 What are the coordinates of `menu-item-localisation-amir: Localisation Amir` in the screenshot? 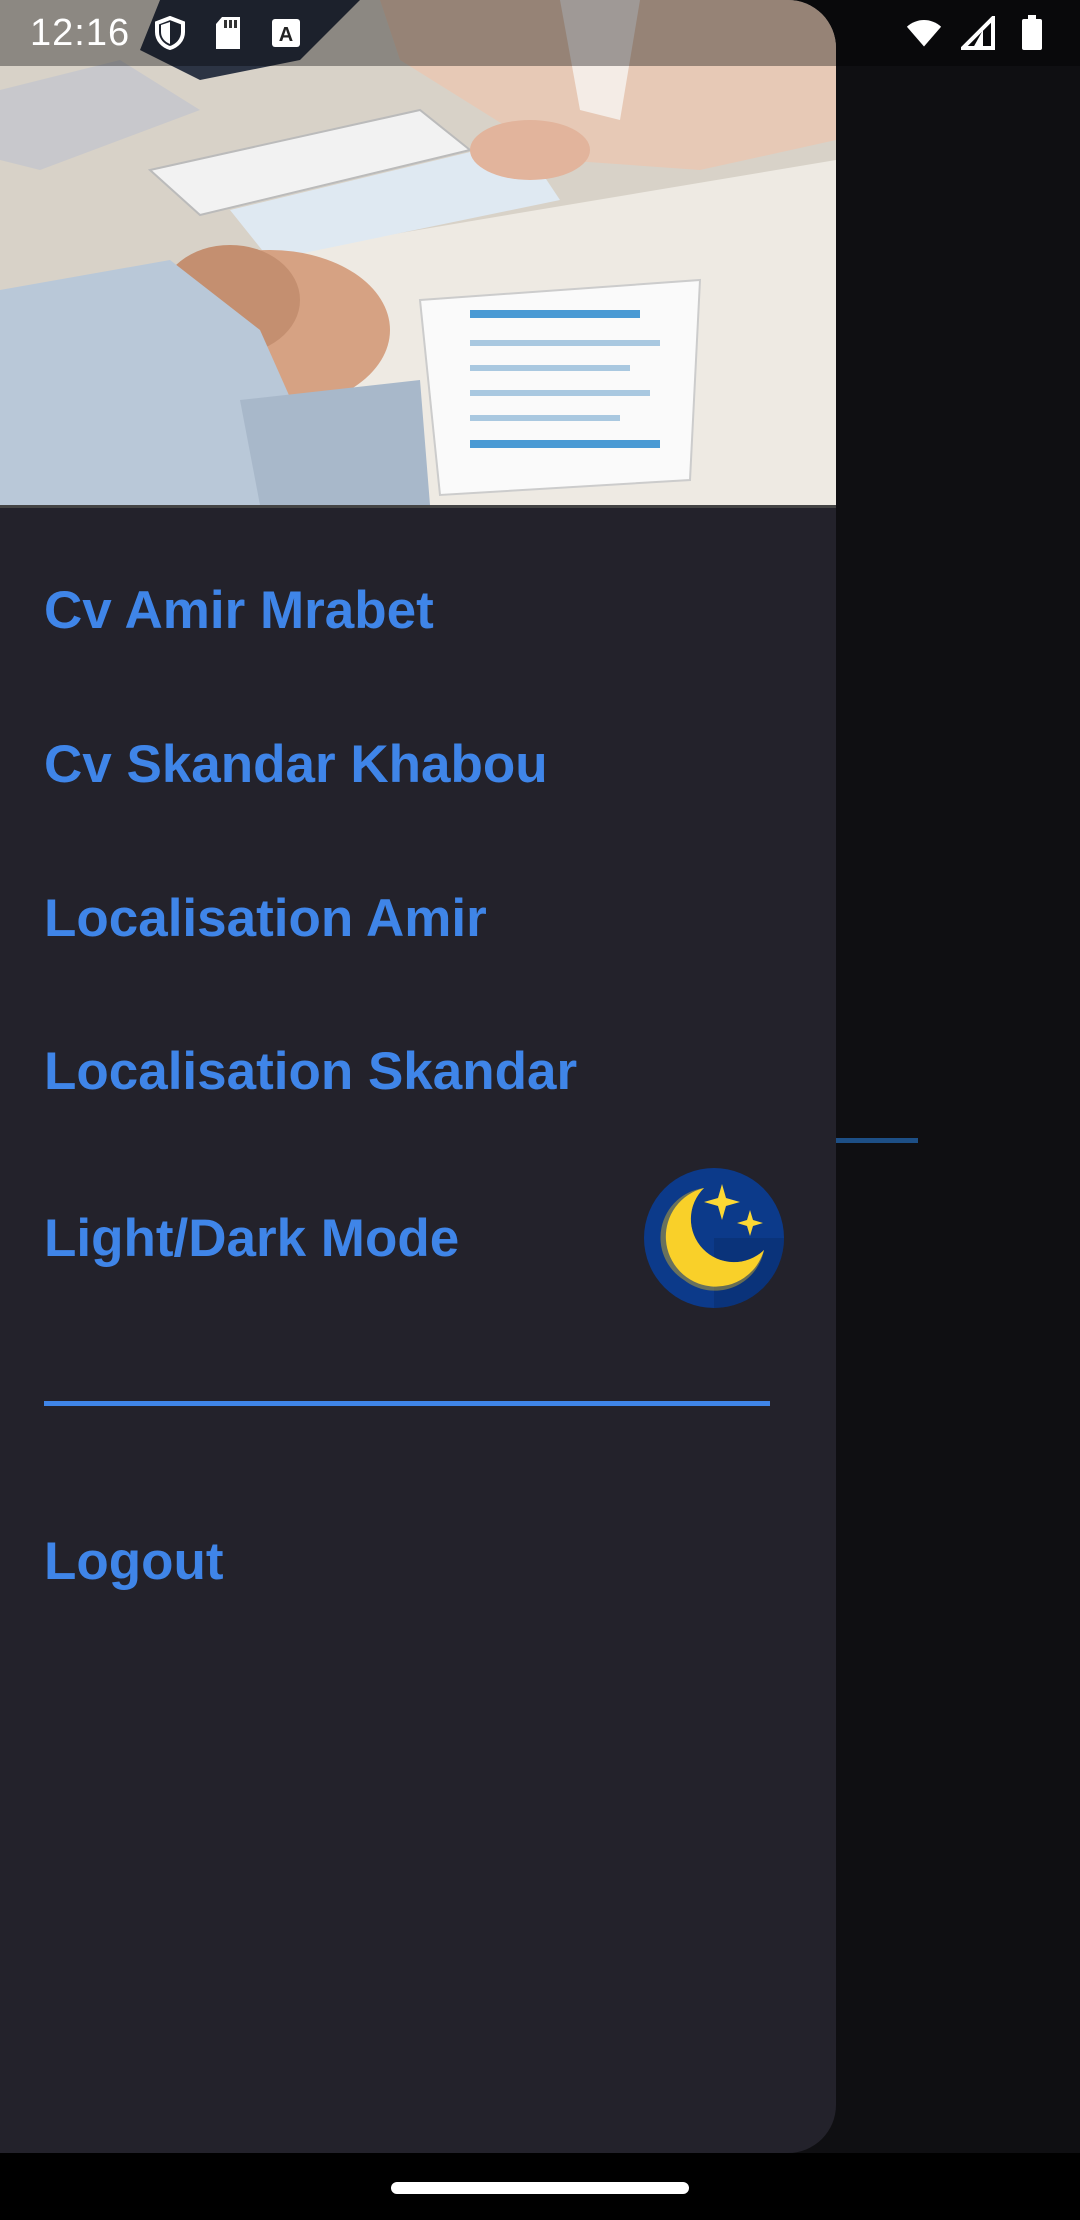 It's located at (414, 918).